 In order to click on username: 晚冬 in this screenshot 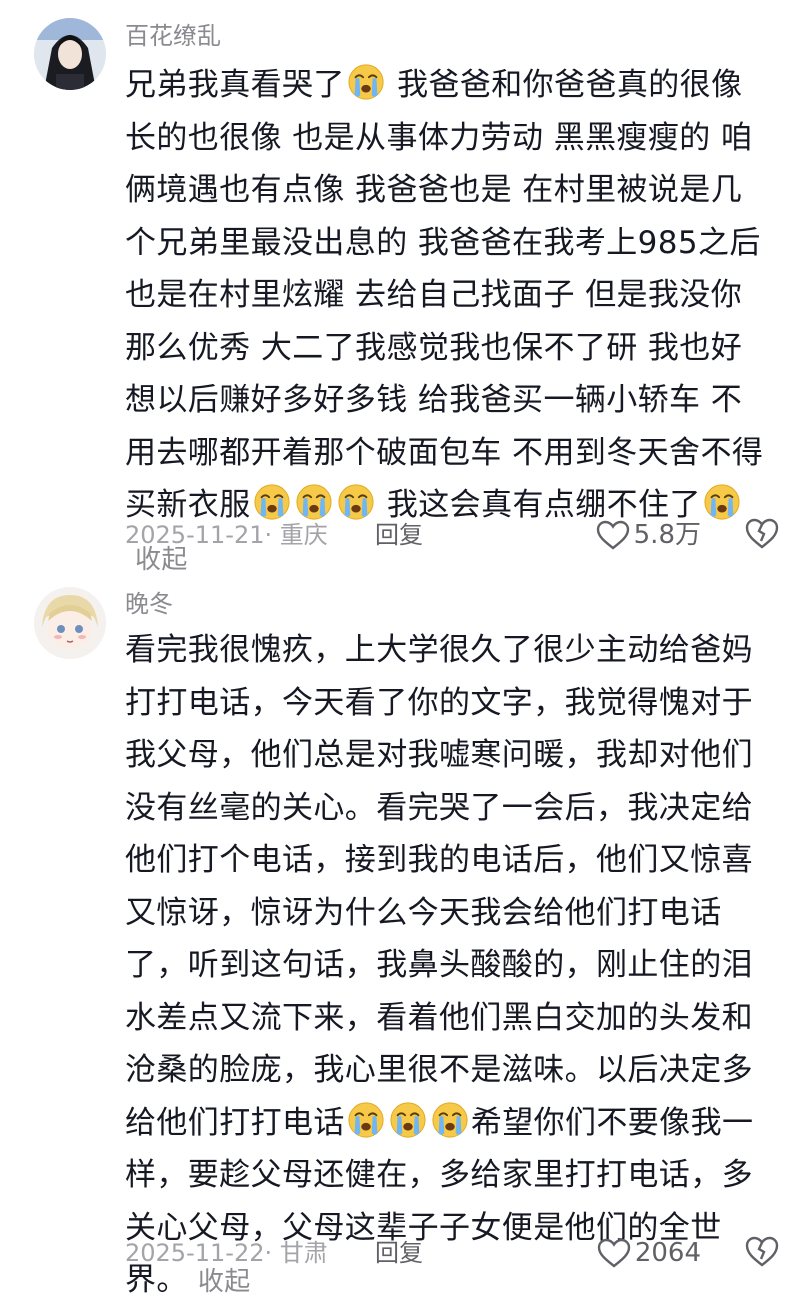, I will do `click(149, 604)`.